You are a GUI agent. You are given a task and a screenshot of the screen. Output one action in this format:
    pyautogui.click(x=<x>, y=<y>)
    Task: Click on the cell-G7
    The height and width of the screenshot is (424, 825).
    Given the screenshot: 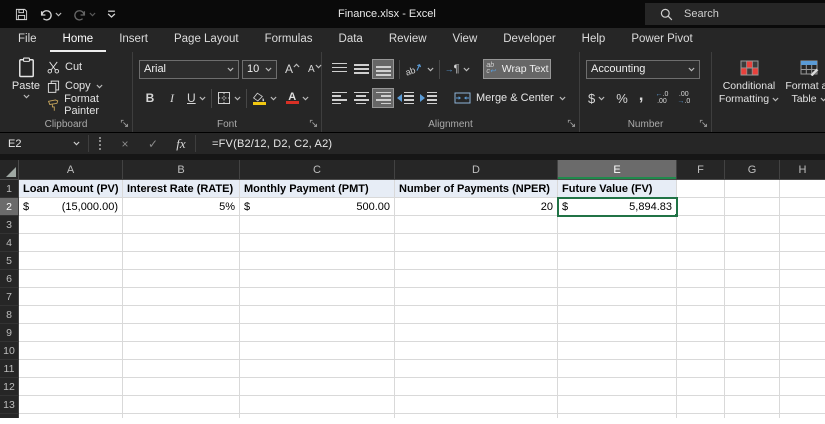 What is the action you would take?
    pyautogui.click(x=752, y=297)
    